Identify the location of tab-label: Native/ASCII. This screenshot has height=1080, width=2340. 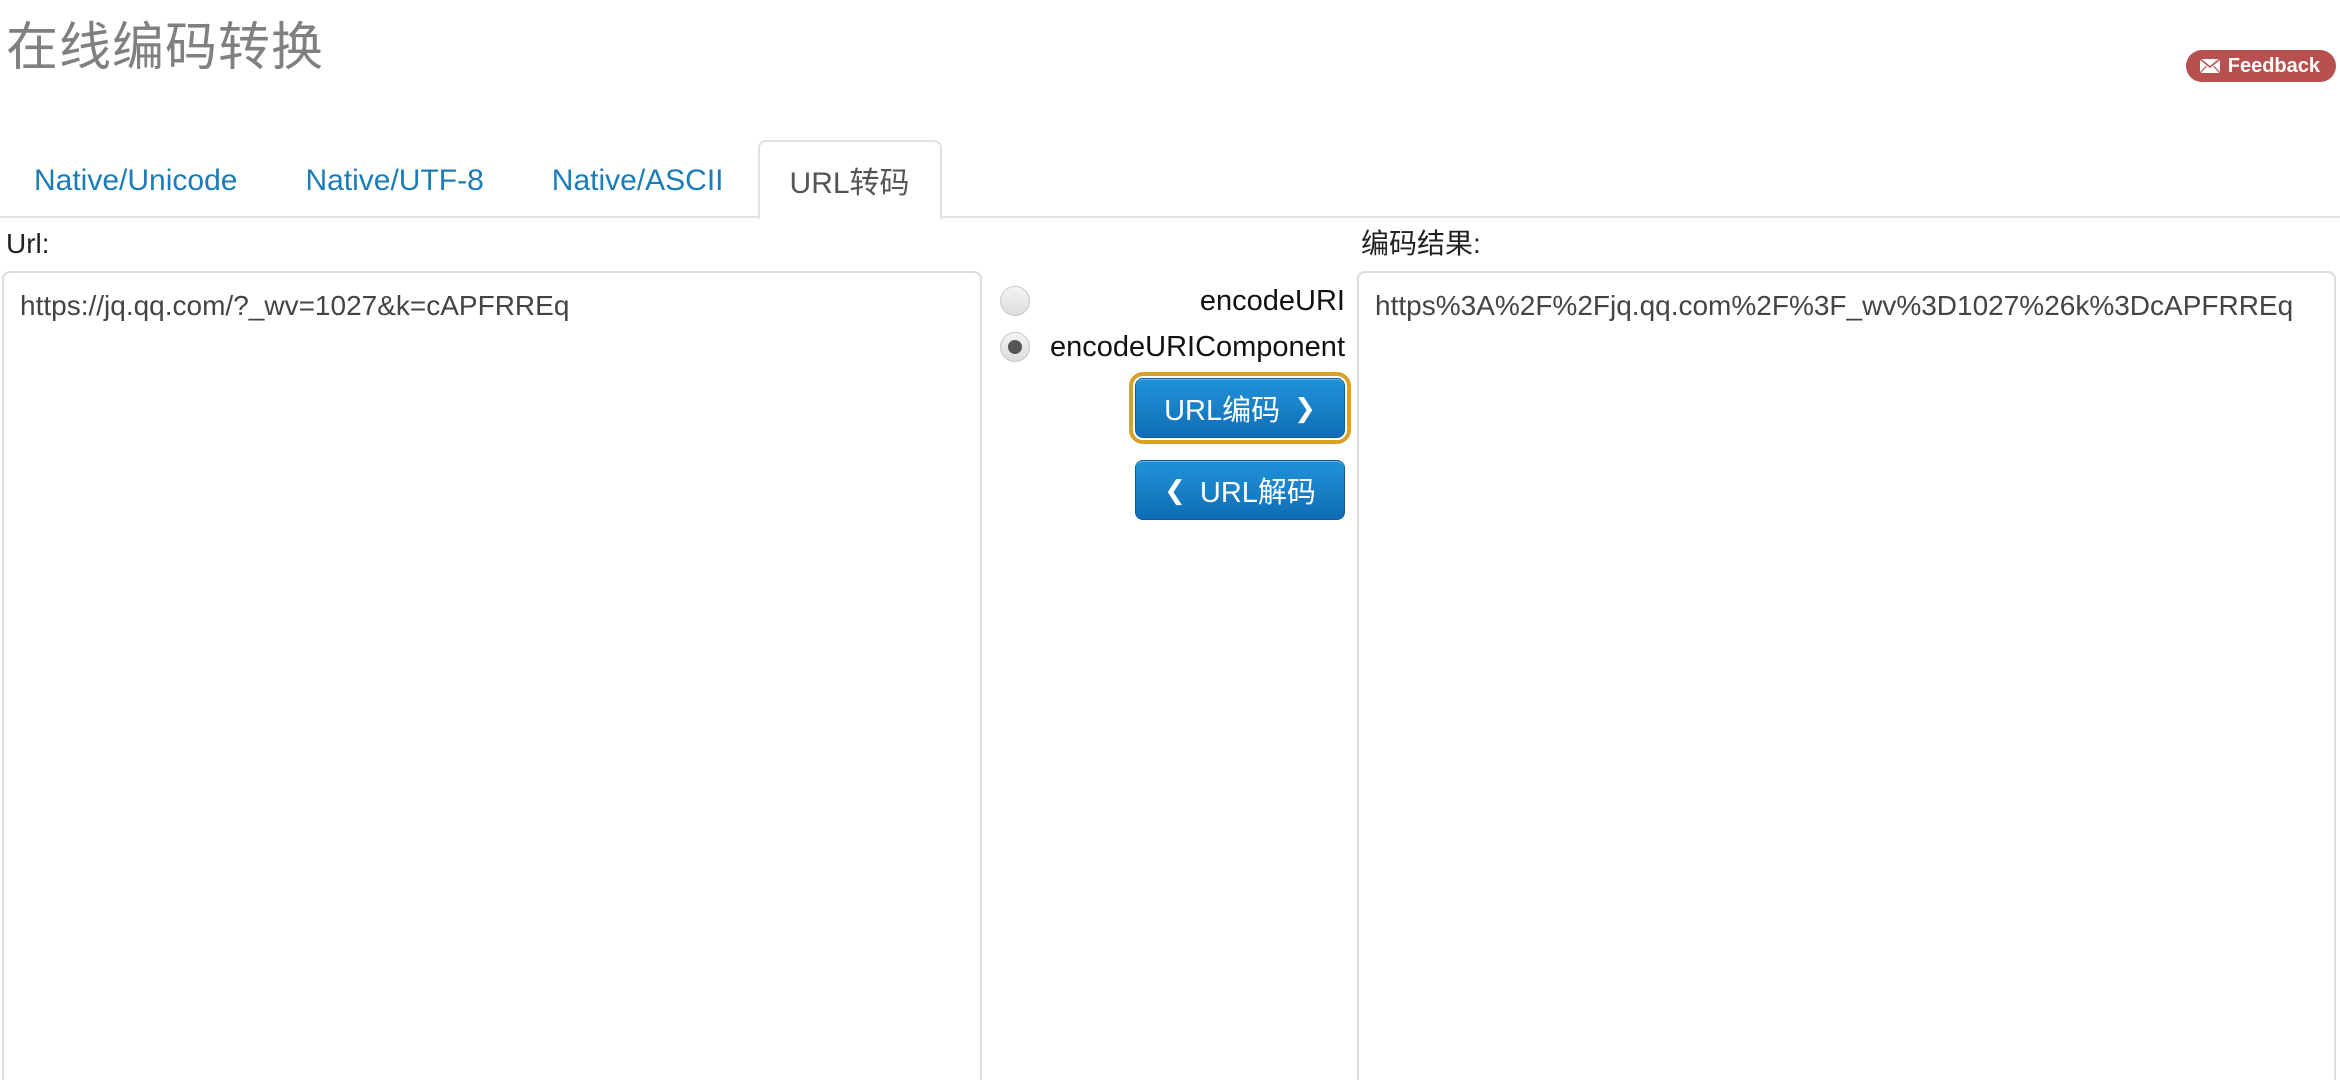
(637, 180).